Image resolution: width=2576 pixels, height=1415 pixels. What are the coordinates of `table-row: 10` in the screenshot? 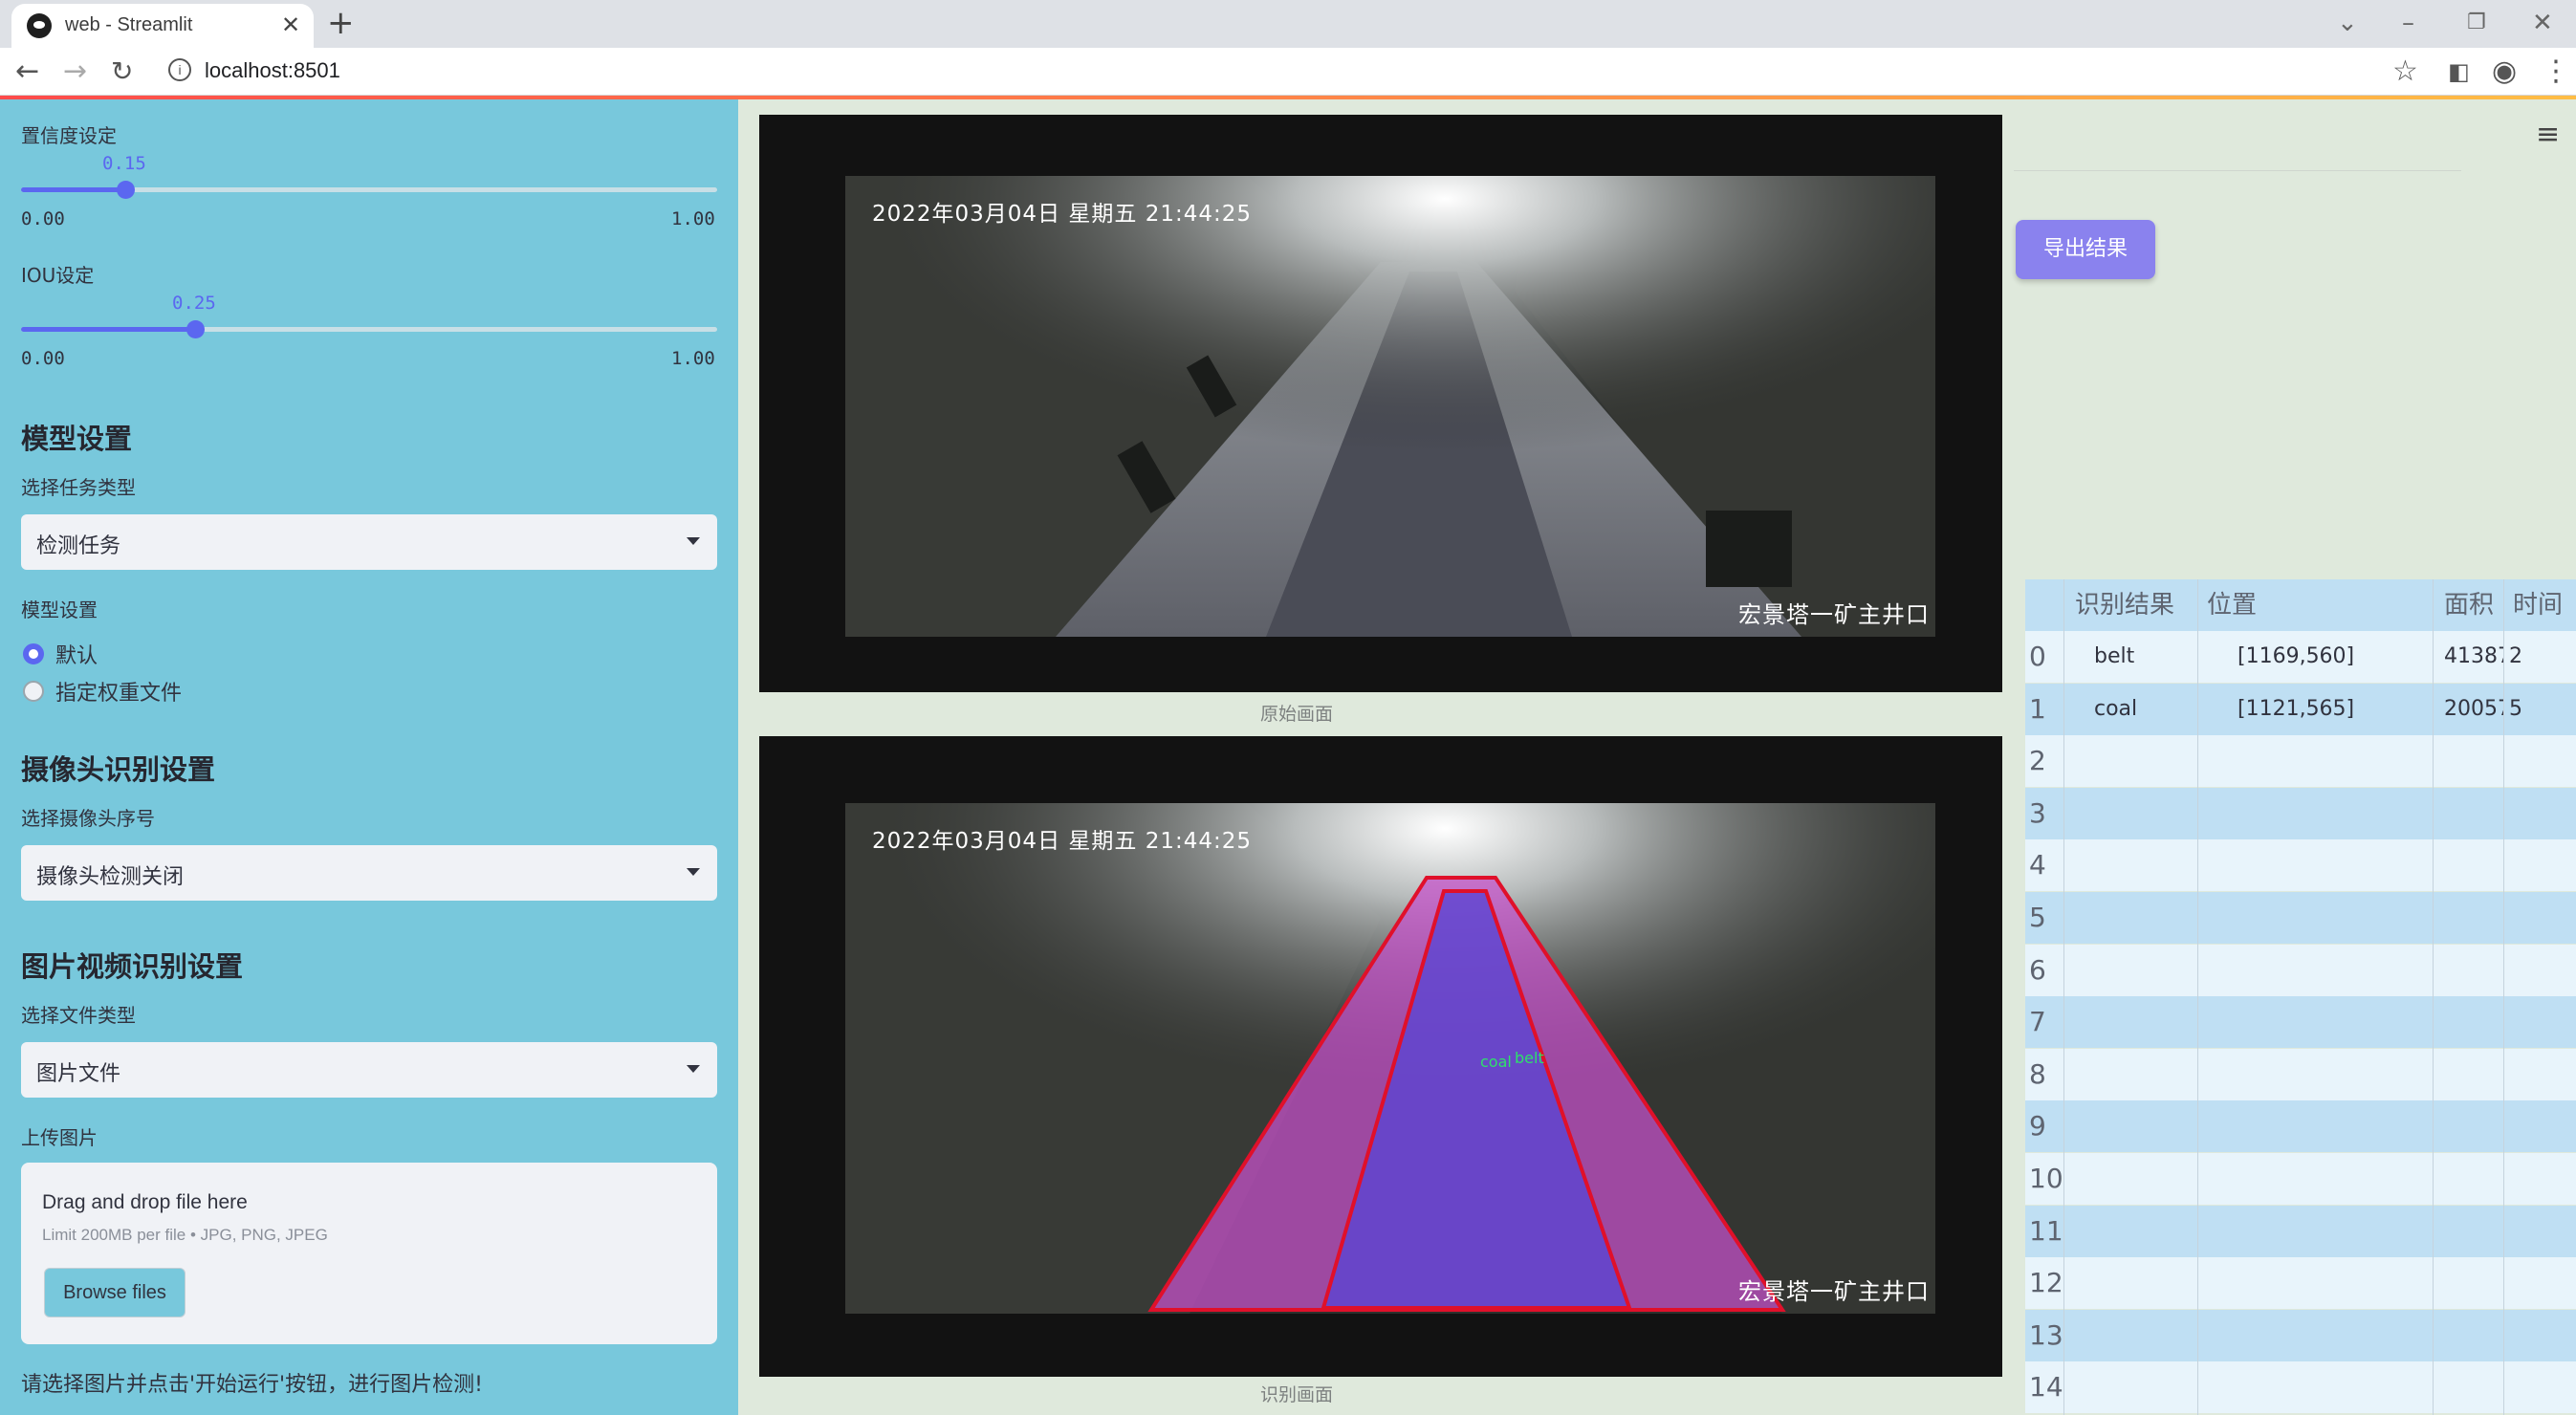 It's located at (2300, 1179).